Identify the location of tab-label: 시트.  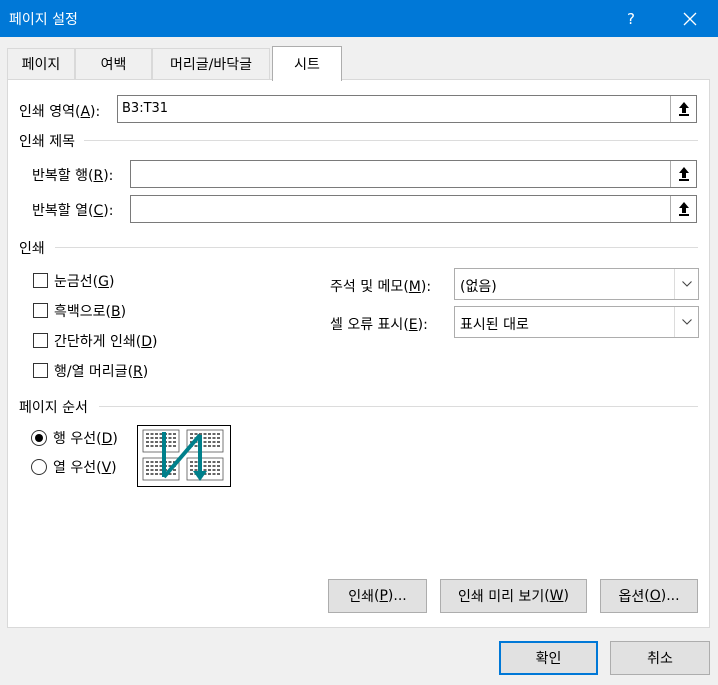
(307, 65).